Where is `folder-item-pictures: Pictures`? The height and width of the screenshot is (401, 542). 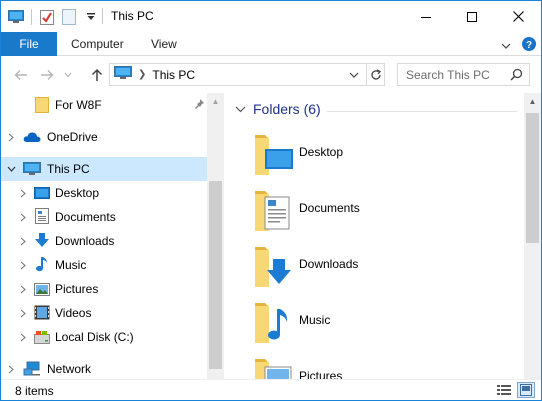 folder-item-pictures: Pictures is located at coordinates (376, 366).